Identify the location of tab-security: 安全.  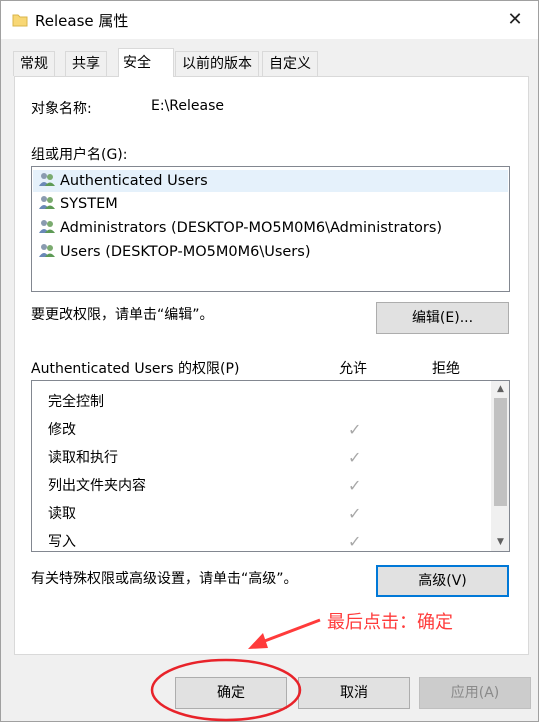
(146, 62).